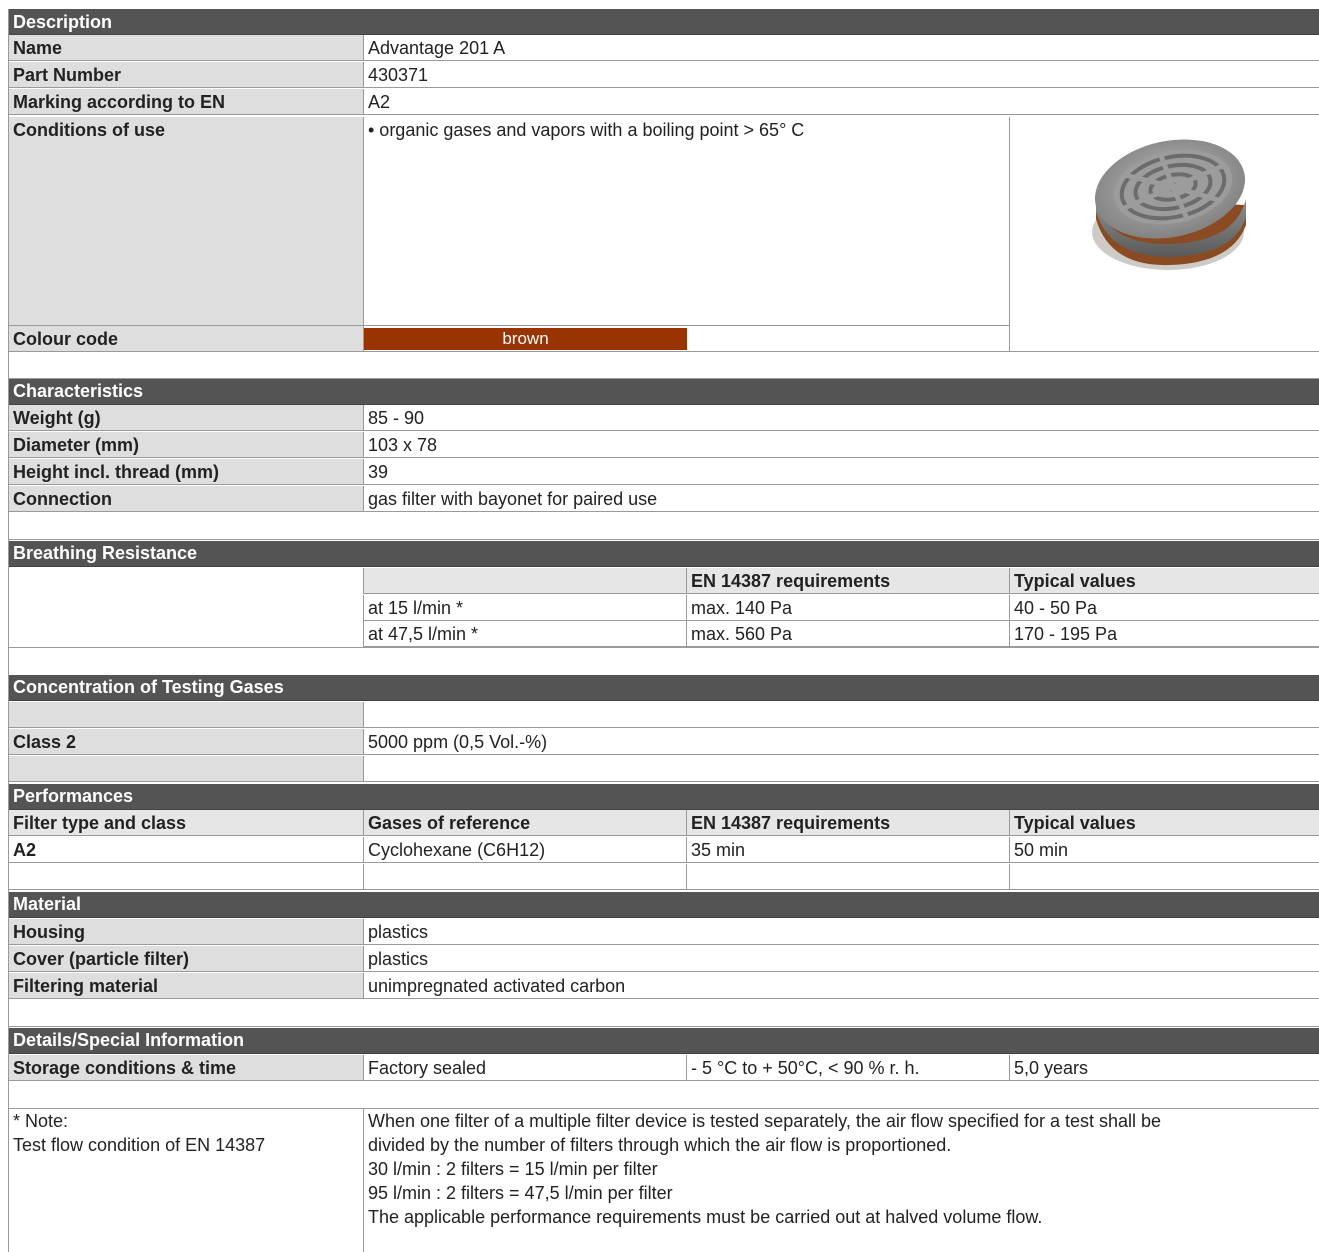  I want to click on label-class-2: Class 2, so click(186, 742).